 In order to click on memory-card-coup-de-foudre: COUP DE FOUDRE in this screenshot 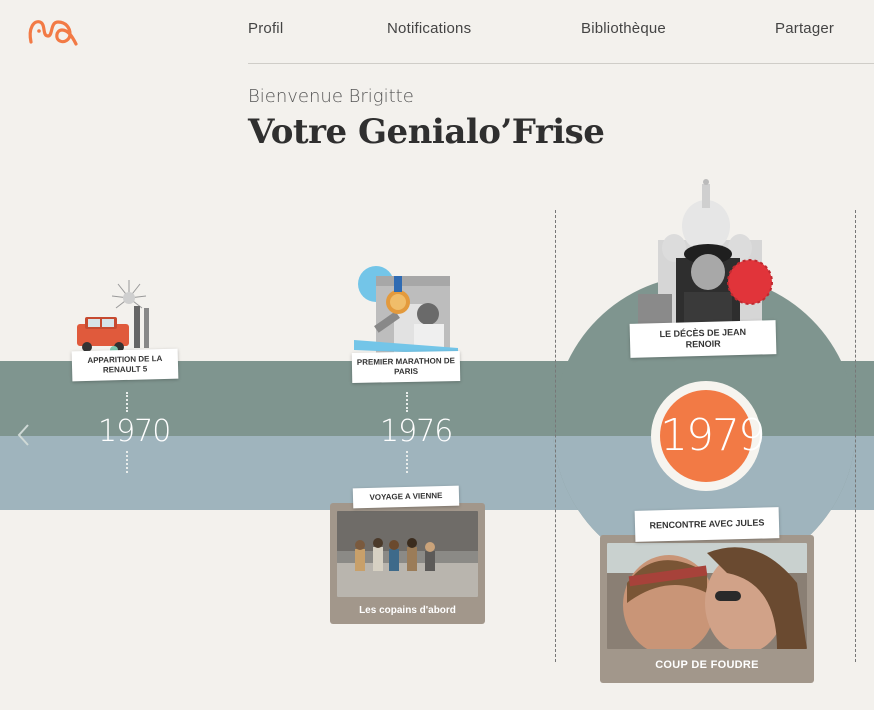, I will do `click(707, 609)`.